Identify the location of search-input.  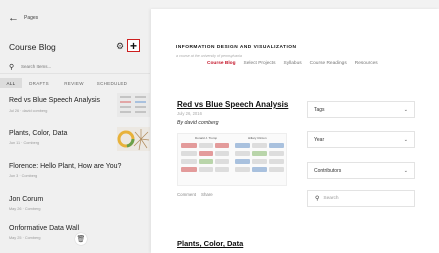
(81, 66).